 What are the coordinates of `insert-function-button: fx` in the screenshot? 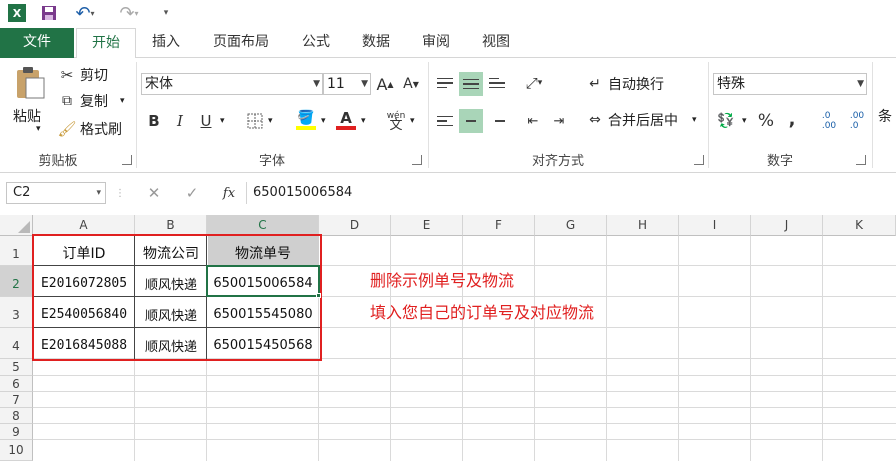 It's located at (229, 193).